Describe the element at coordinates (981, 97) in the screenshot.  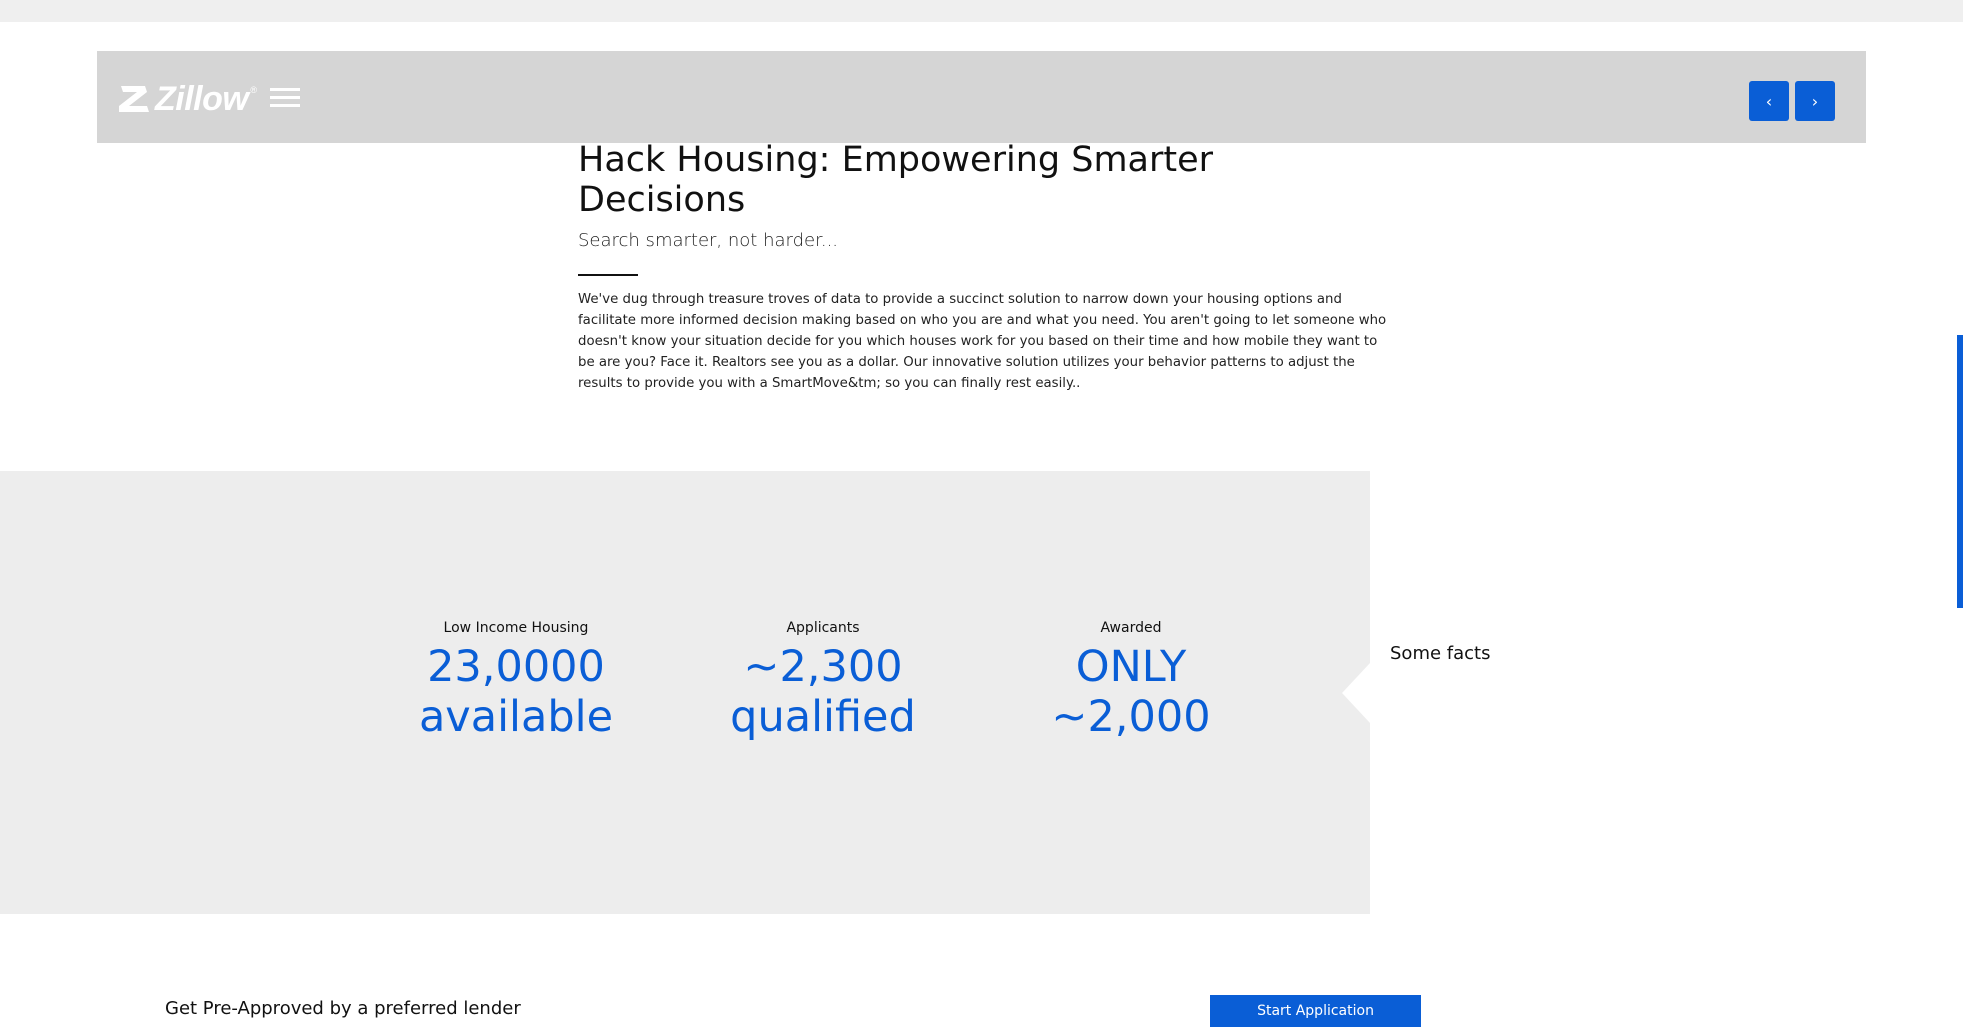
I see `site-header: Zillow ® ‹ ›` at that location.